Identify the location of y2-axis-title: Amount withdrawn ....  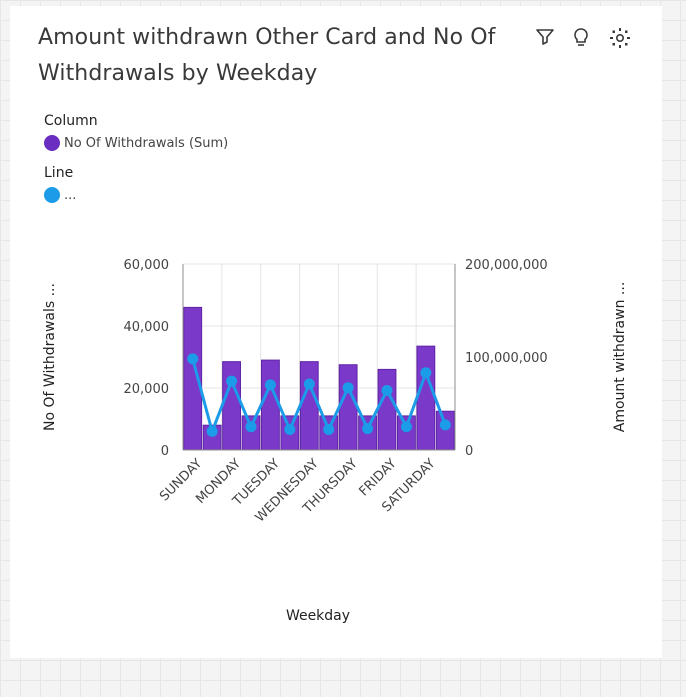
(620, 357).